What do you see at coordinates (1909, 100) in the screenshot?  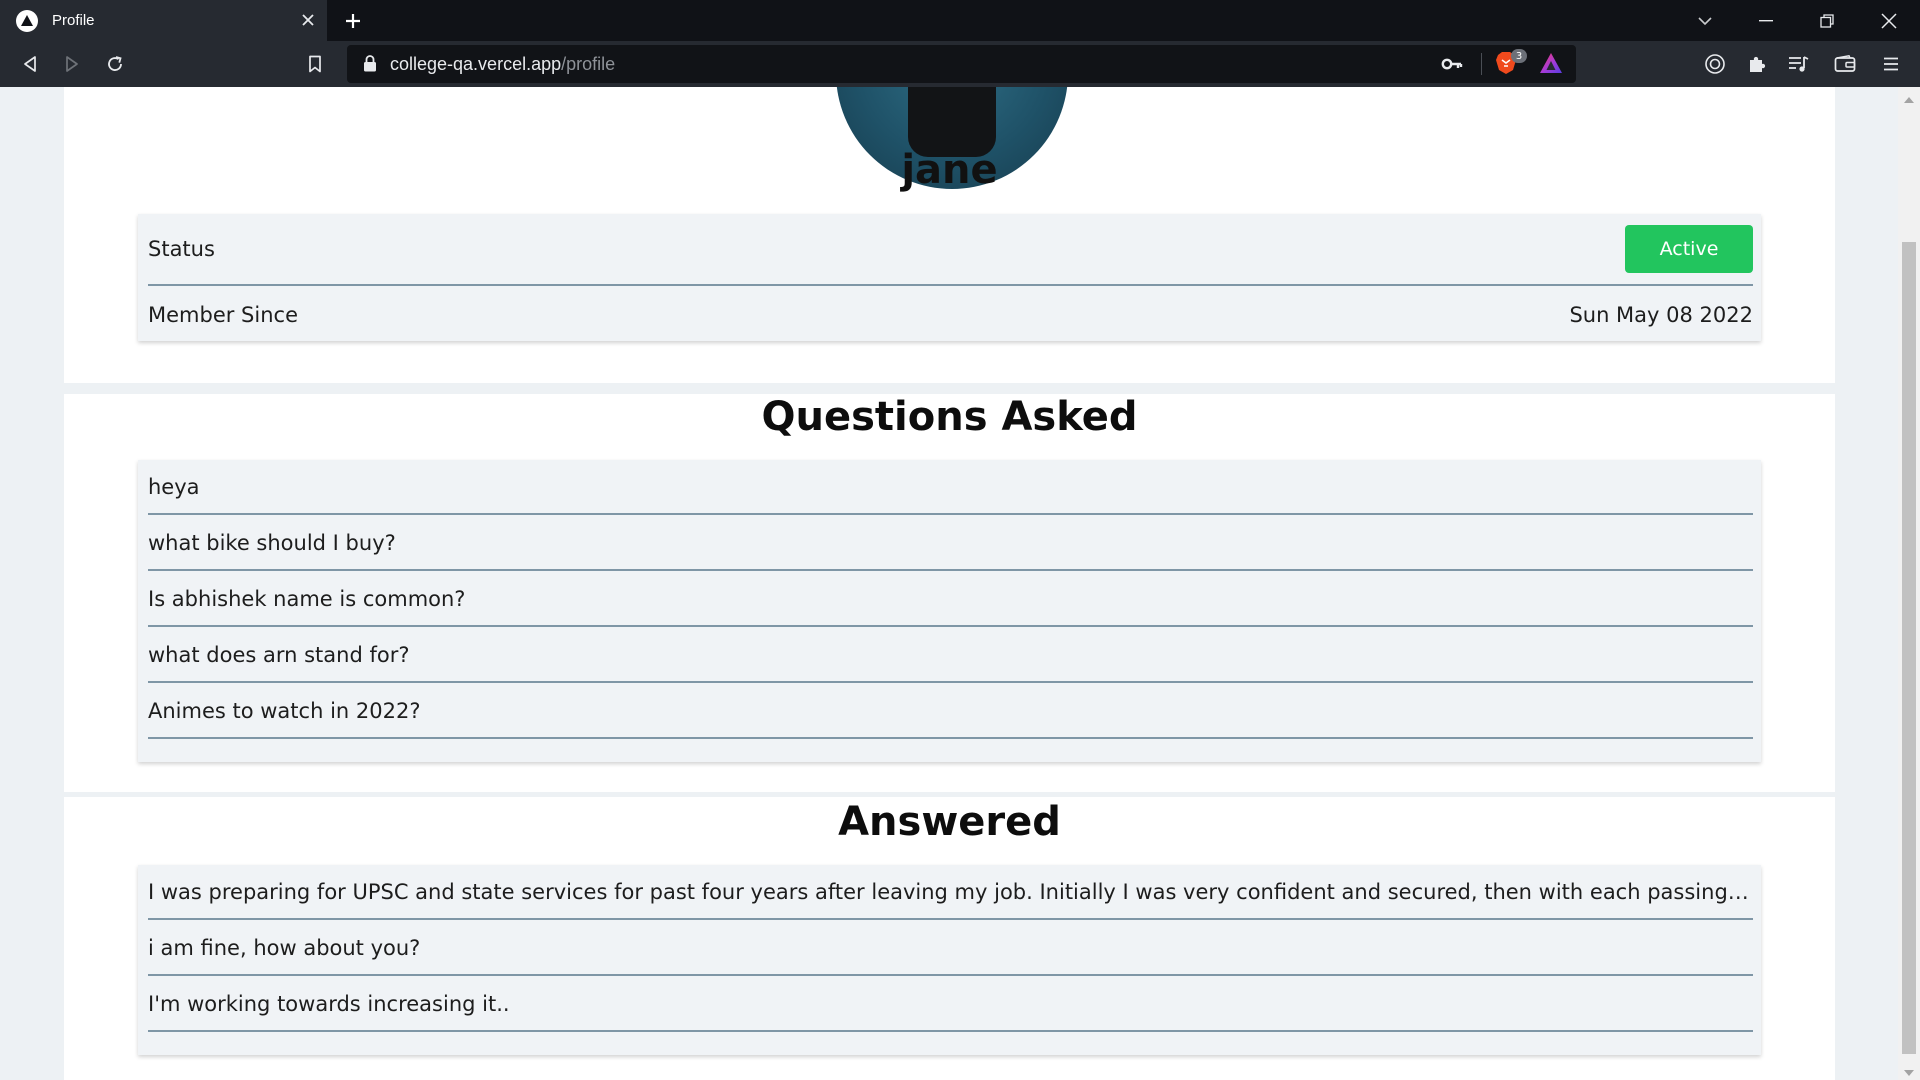 I see `scroll-up-arrow-icon` at bounding box center [1909, 100].